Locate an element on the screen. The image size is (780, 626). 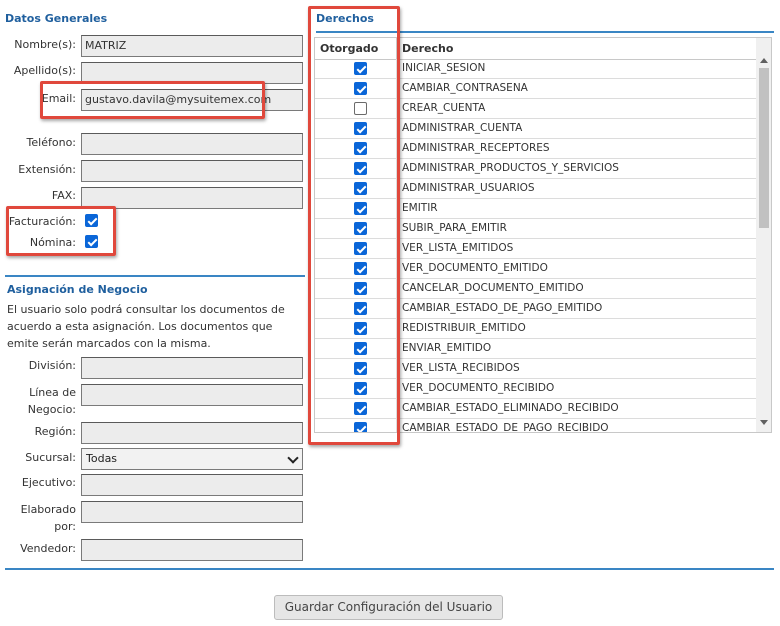
extension-field is located at coordinates (192, 171).